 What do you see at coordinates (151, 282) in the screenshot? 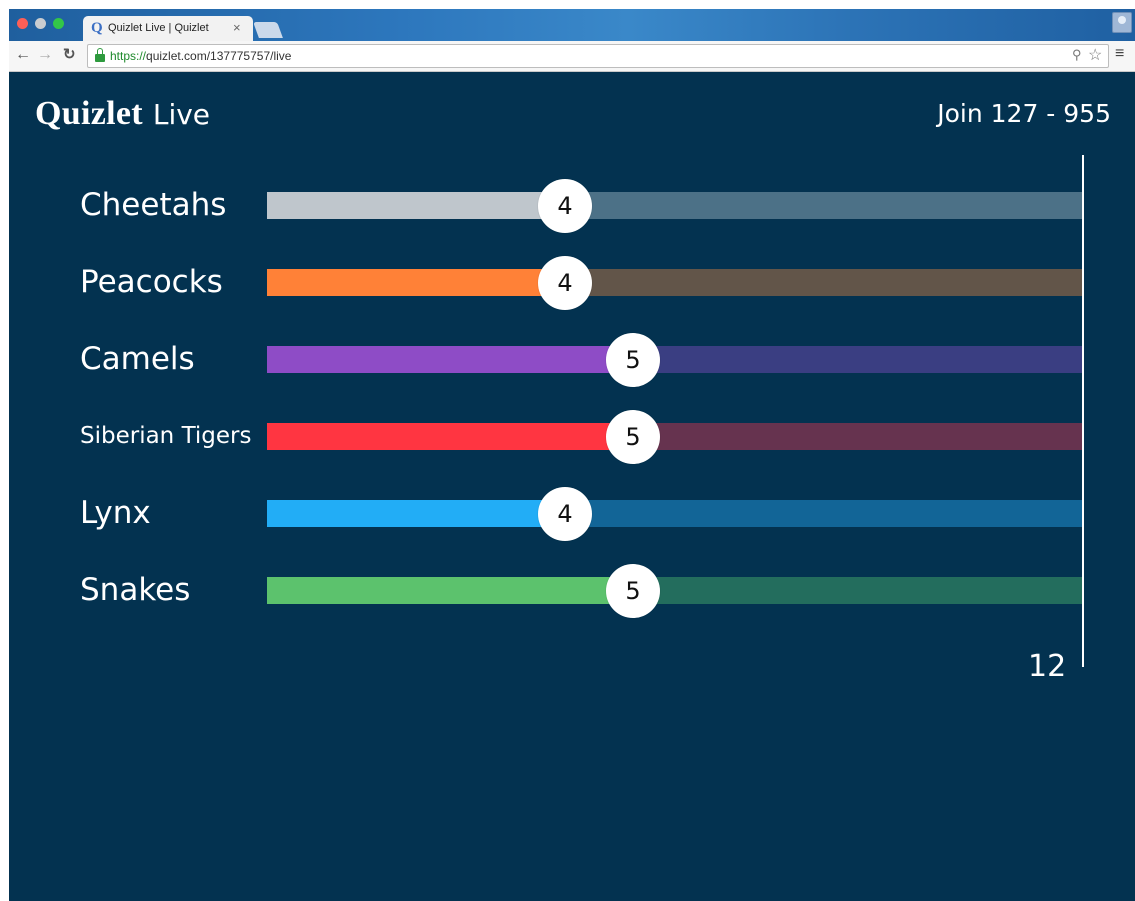
I see `team-name: Peacocks` at bounding box center [151, 282].